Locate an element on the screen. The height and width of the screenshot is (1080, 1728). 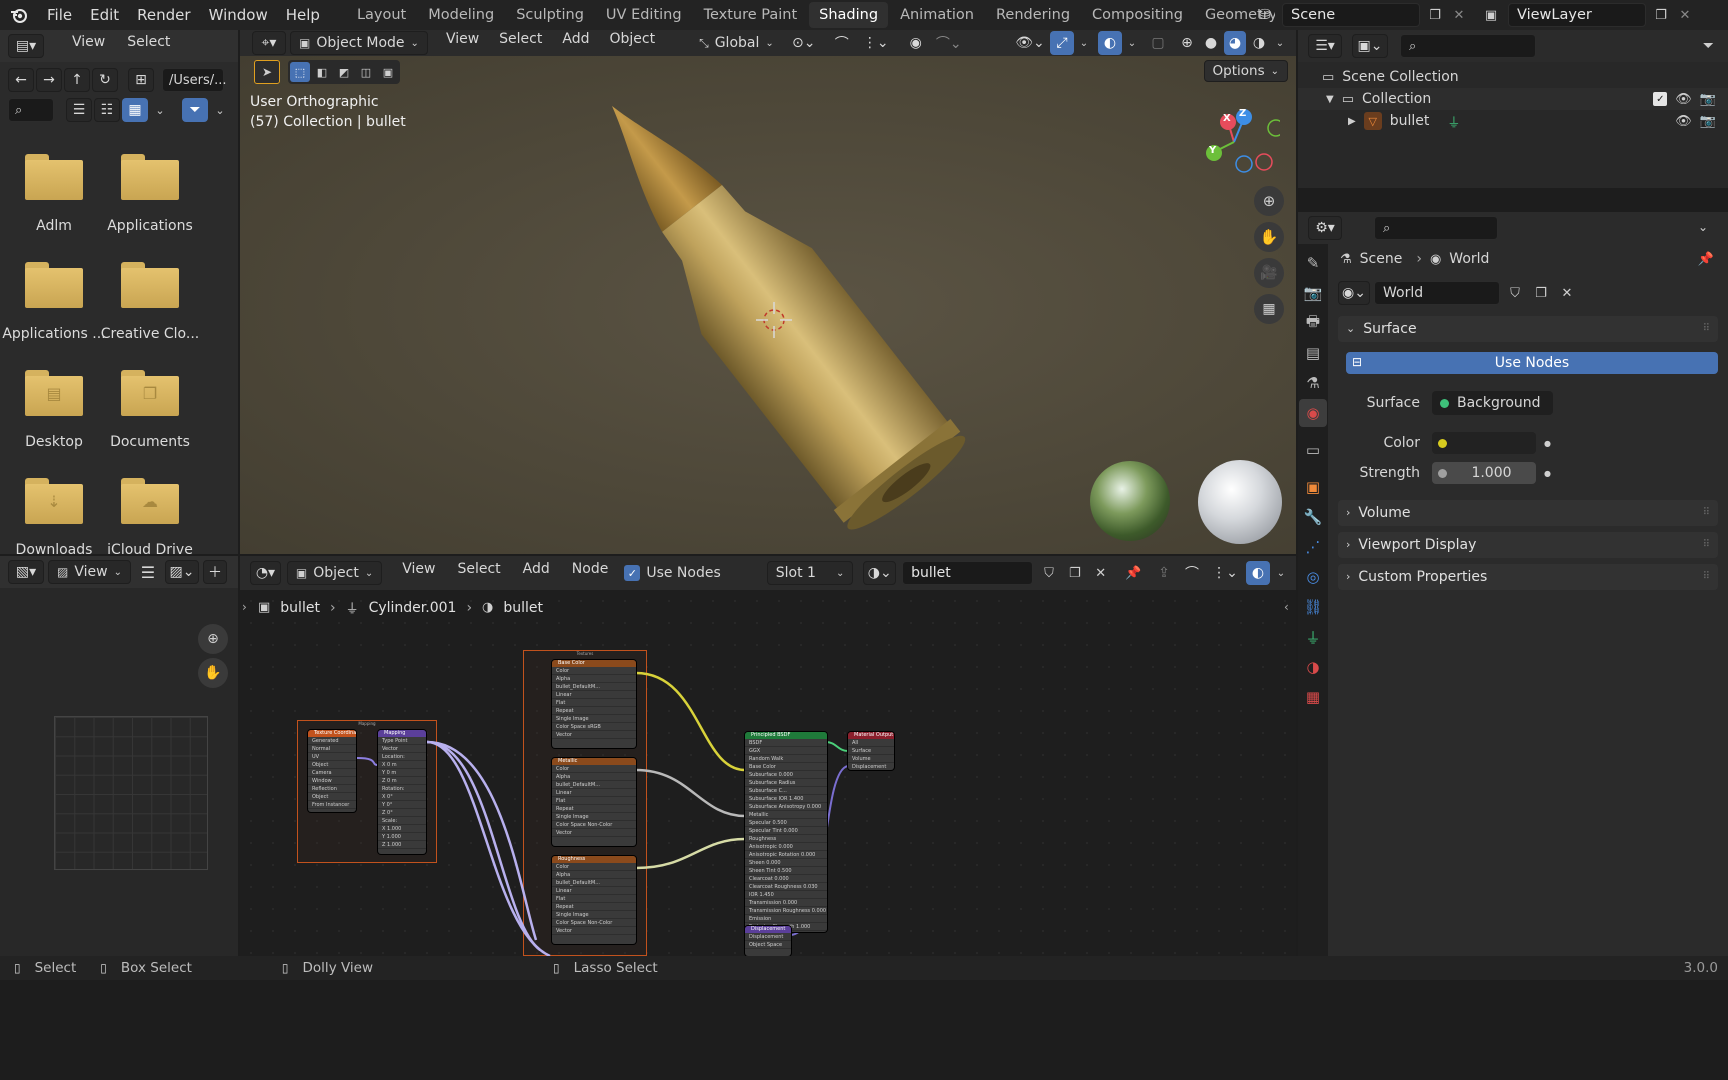
pin-icon: 📌 is located at coordinates (1706, 259).